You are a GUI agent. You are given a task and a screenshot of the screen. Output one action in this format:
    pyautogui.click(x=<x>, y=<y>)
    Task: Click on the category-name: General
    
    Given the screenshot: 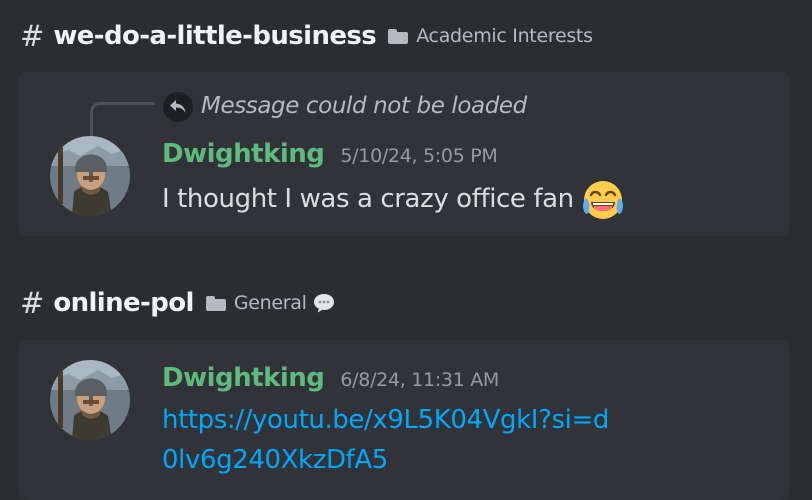 What is the action you would take?
    pyautogui.click(x=270, y=303)
    